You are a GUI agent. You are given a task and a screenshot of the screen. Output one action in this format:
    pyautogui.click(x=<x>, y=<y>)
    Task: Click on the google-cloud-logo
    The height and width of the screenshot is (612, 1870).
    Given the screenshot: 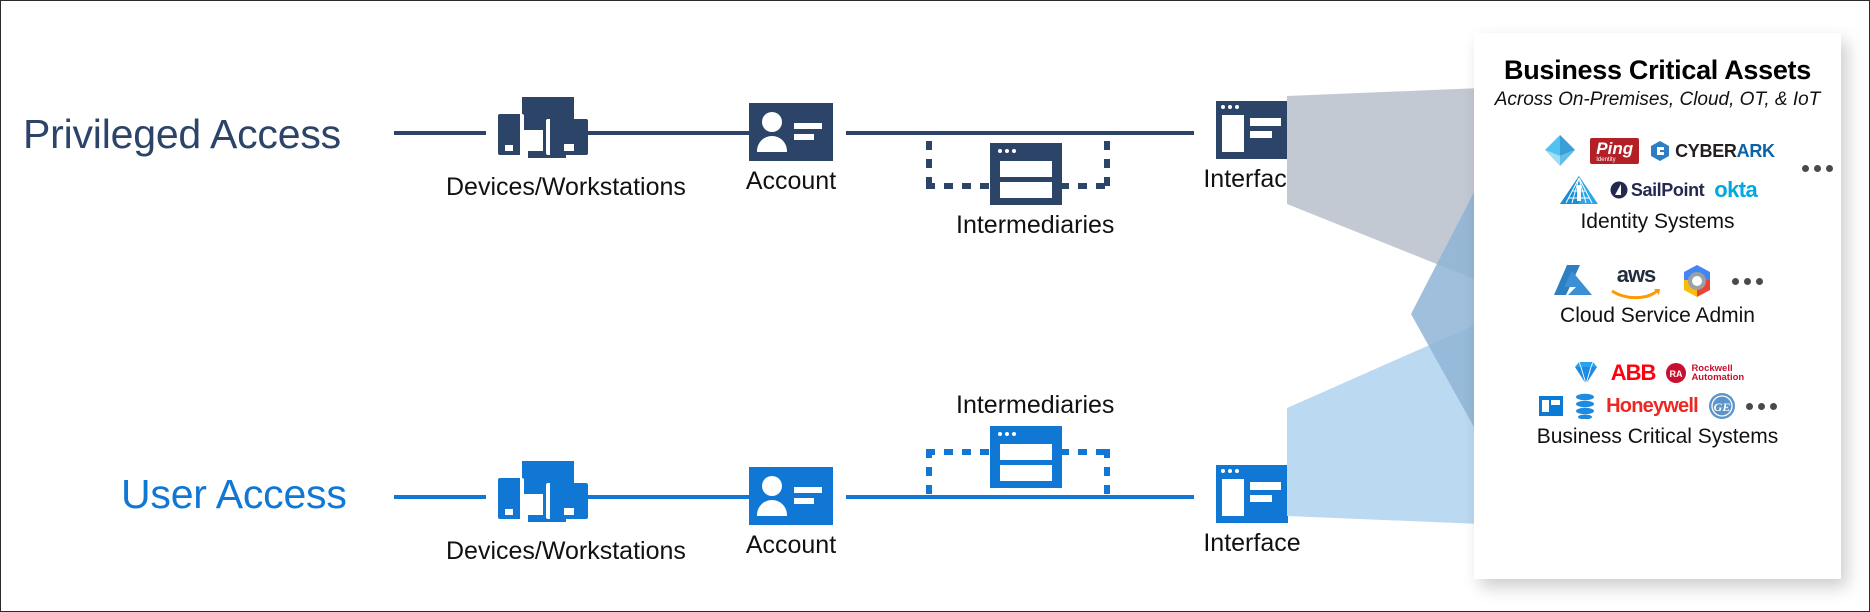 What is the action you would take?
    pyautogui.click(x=1697, y=281)
    